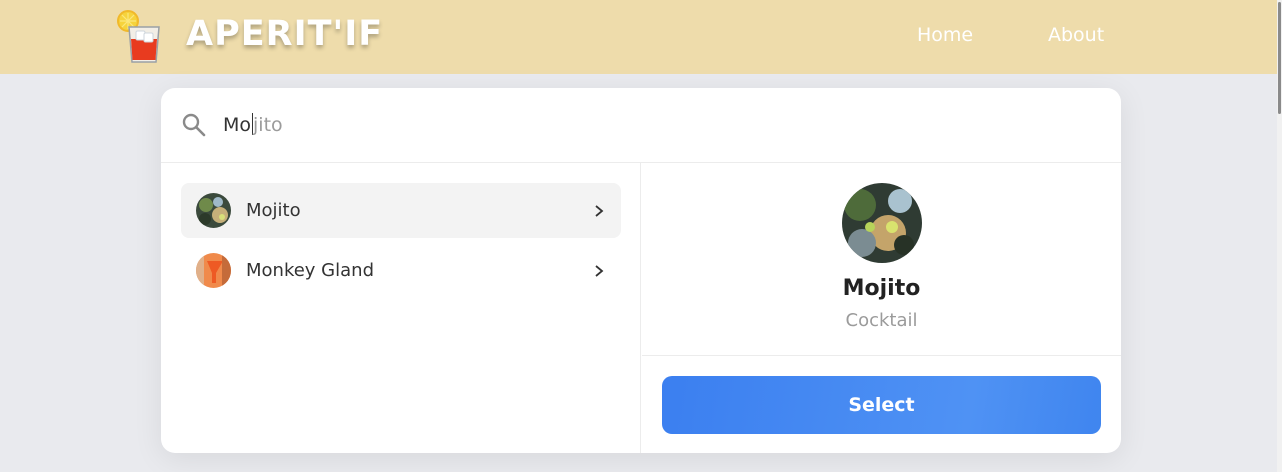 The height and width of the screenshot is (472, 1282). Describe the element at coordinates (1076, 35) in the screenshot. I see `nav-about-link: About` at that location.